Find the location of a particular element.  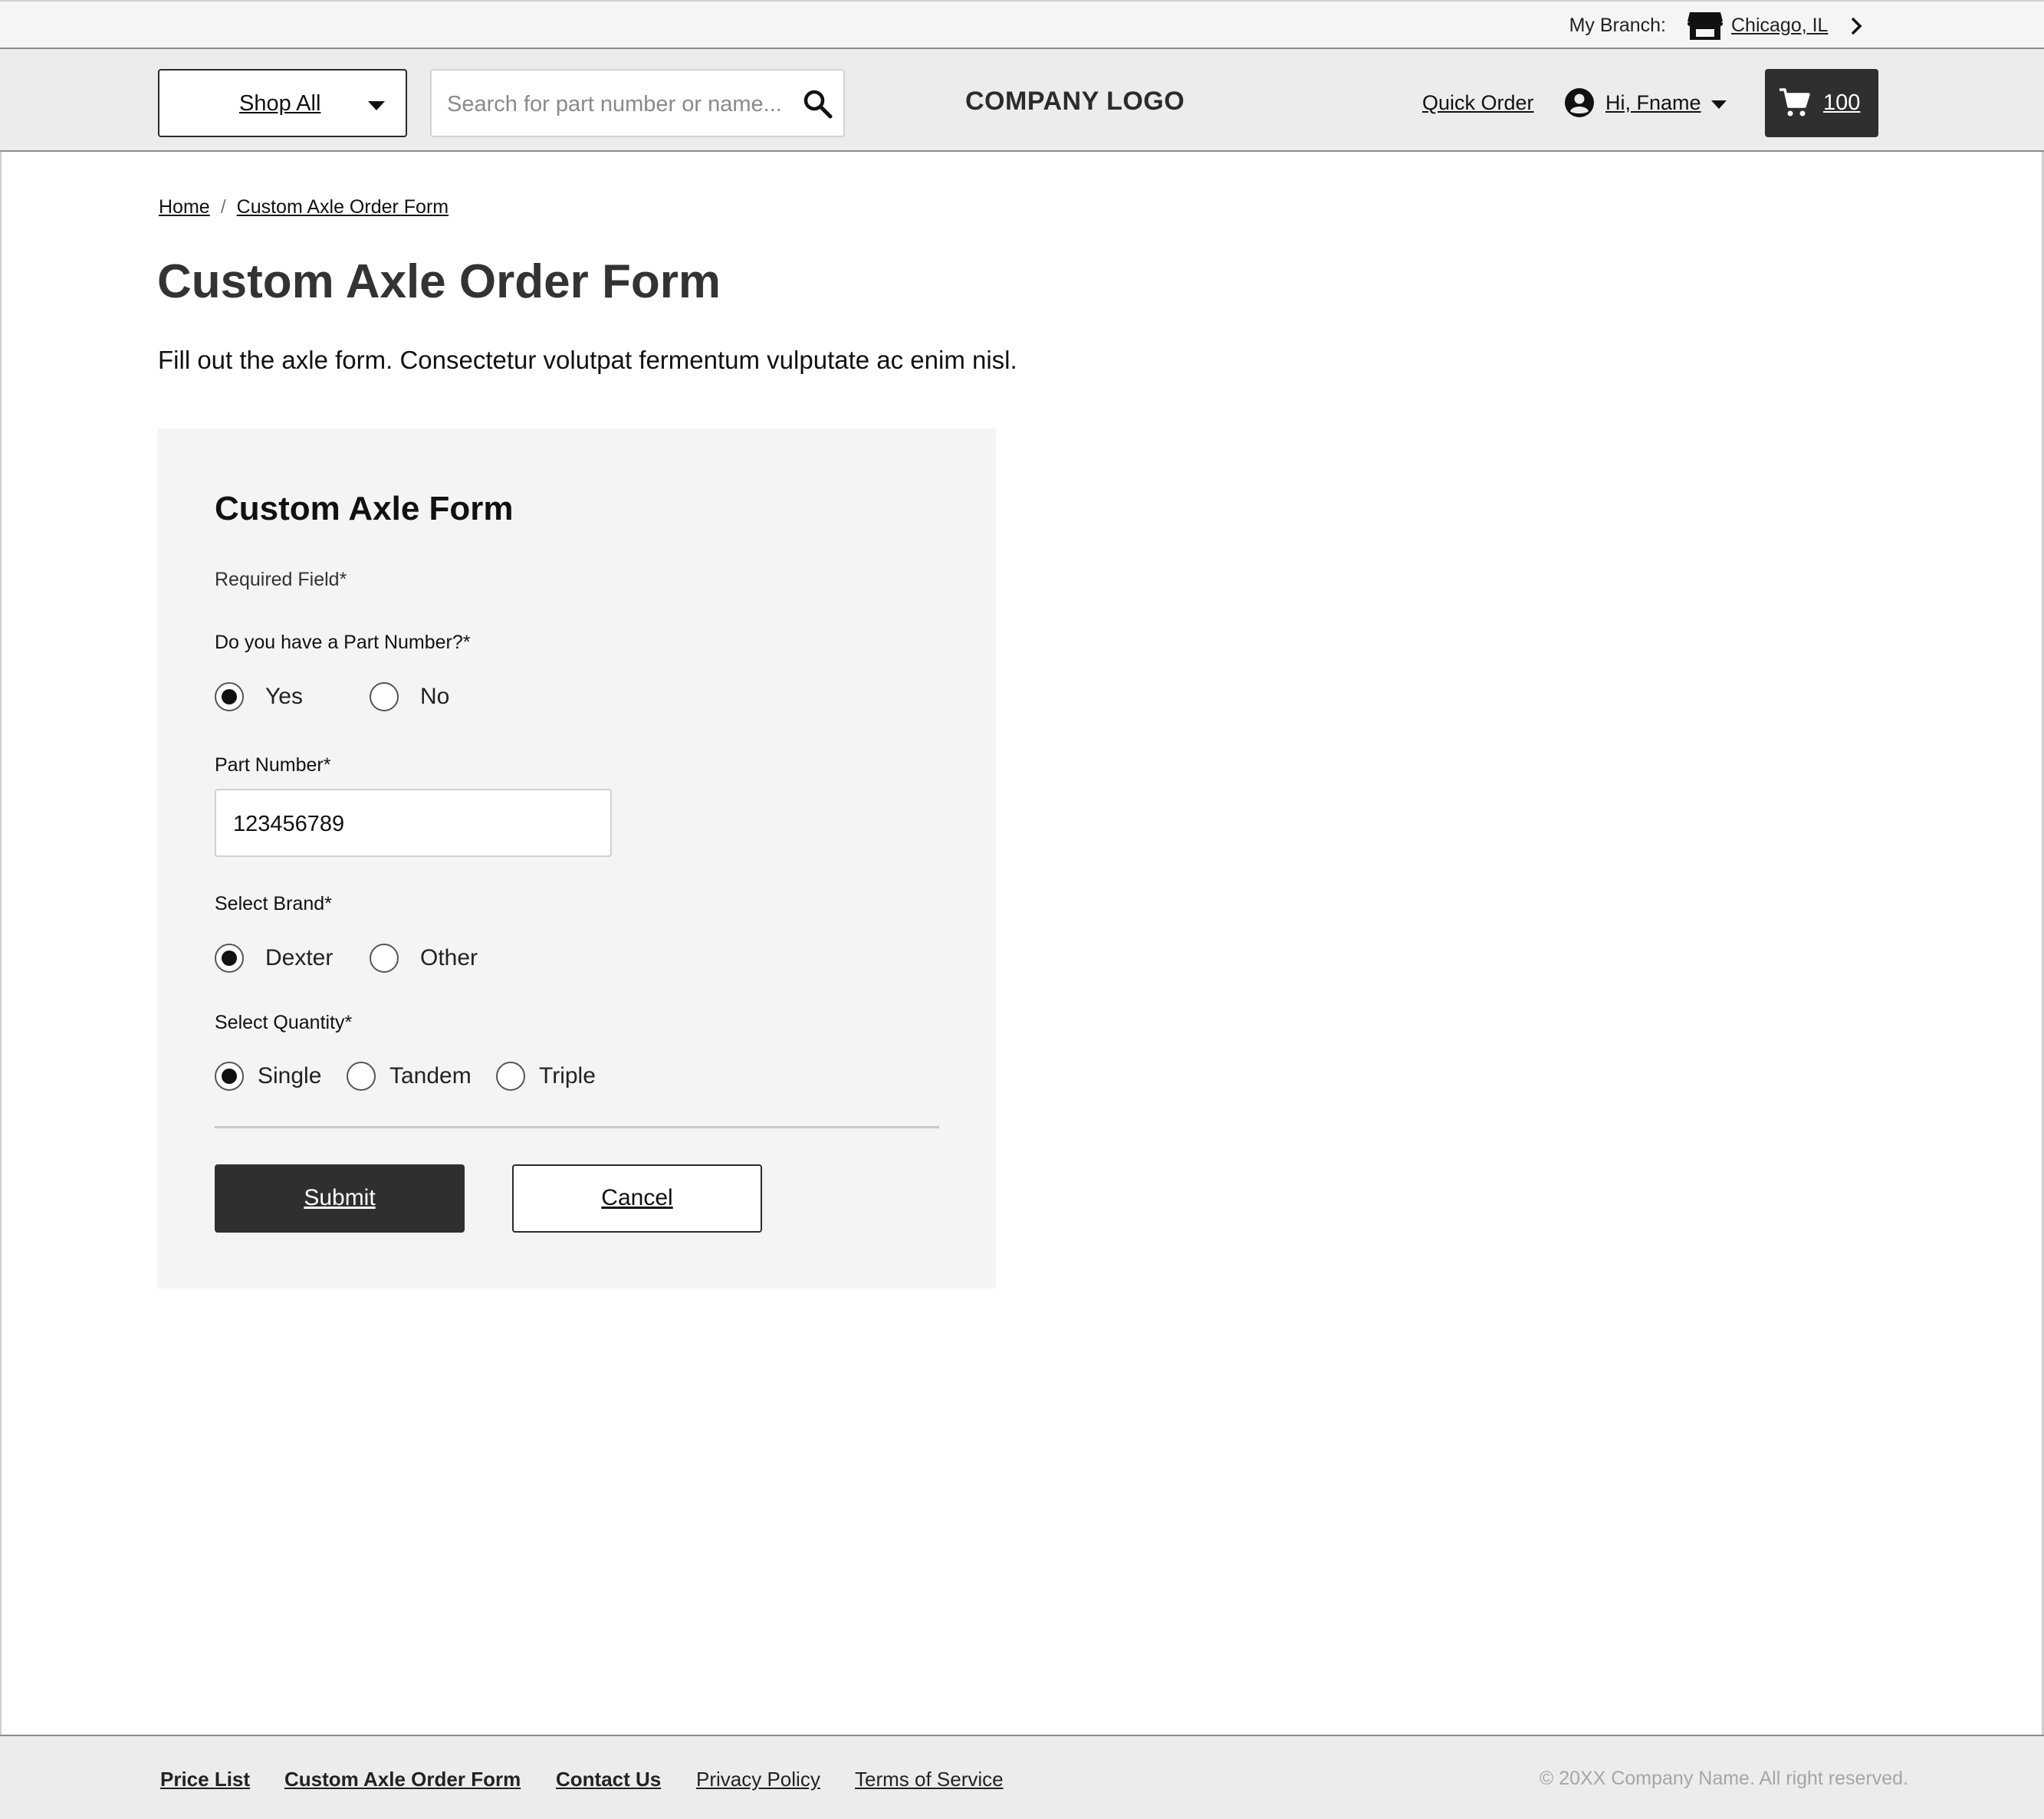

radio-label: No is located at coordinates (435, 696).